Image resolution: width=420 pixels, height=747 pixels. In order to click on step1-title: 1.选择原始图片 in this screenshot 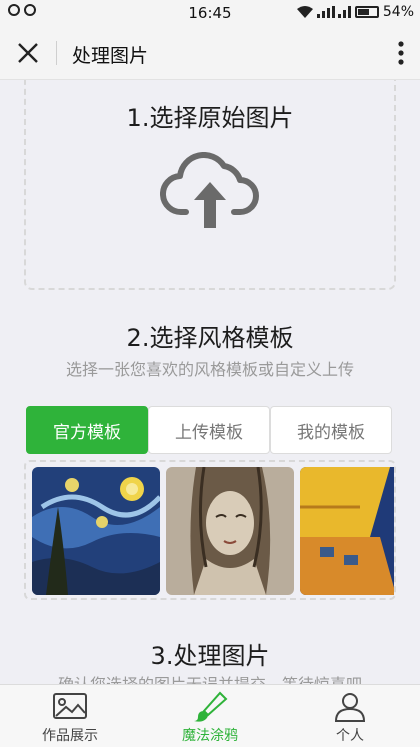, I will do `click(210, 118)`.